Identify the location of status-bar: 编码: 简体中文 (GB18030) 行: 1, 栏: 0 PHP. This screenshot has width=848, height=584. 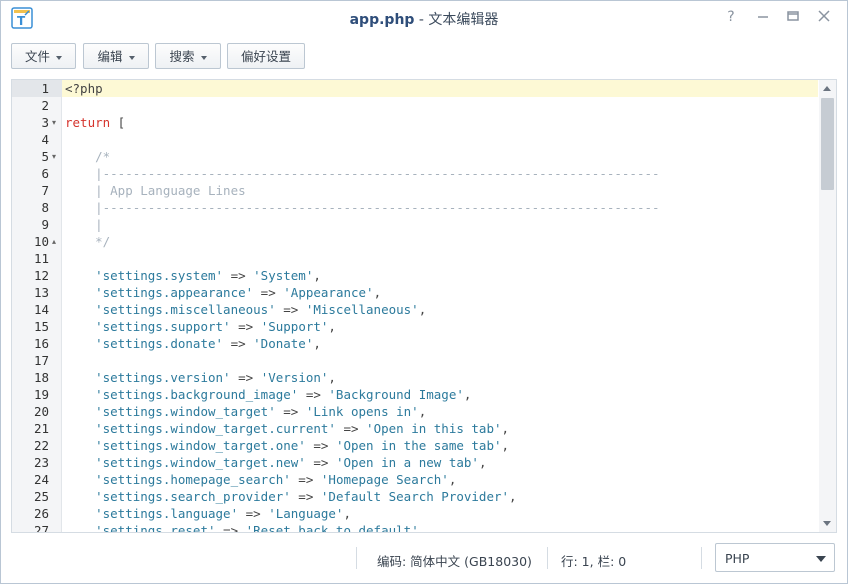
(424, 559).